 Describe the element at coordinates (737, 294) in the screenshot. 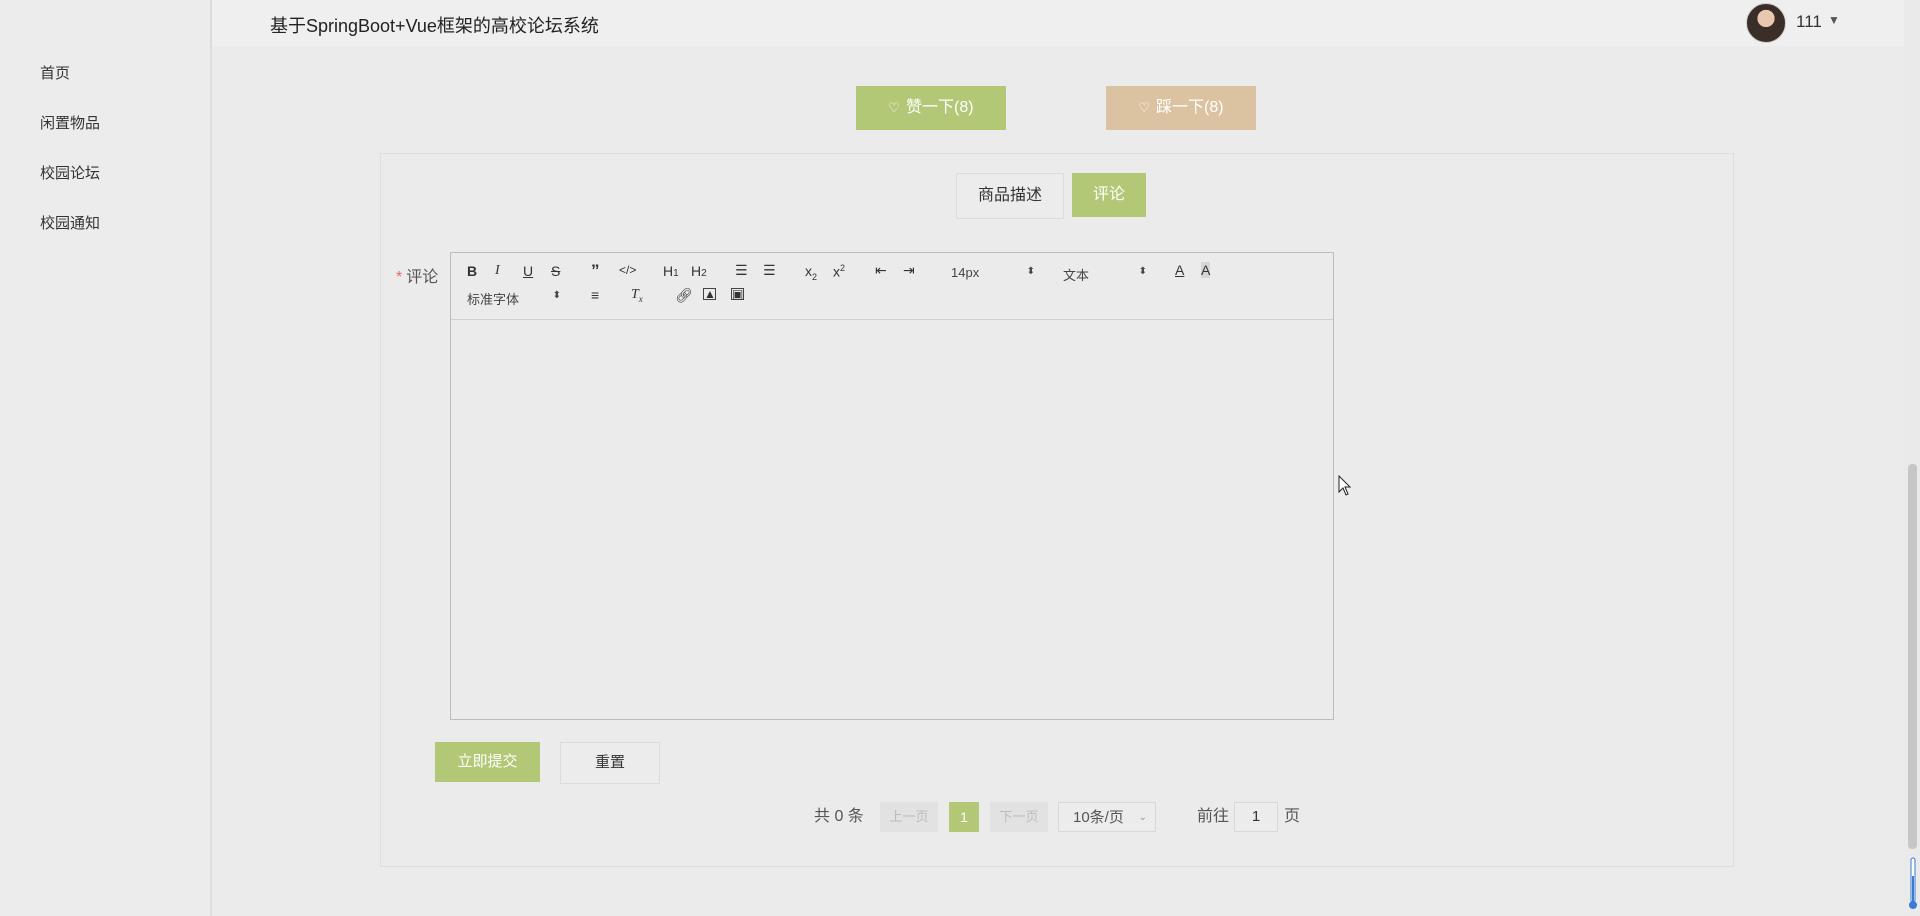

I see `video-icon: ▣` at that location.